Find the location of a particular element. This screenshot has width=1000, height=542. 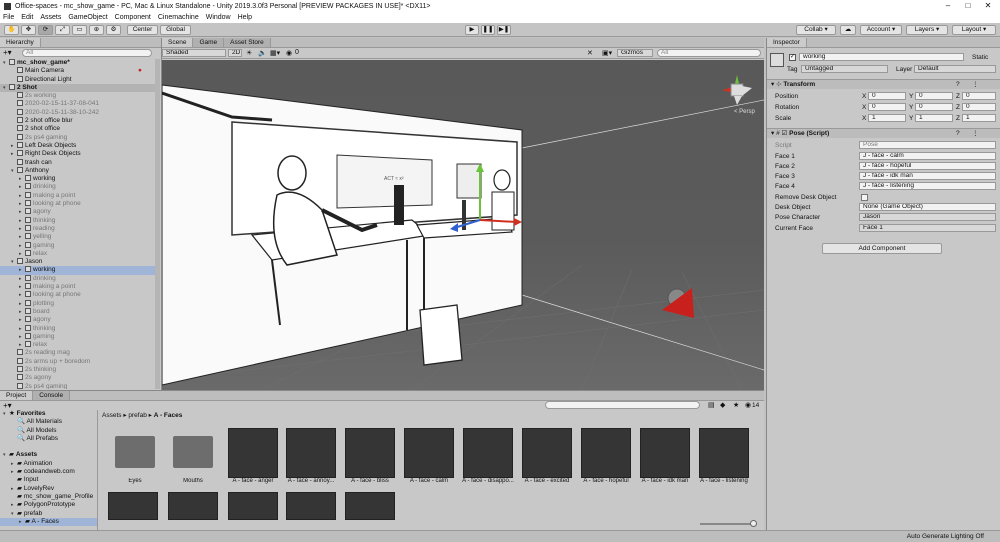

step-button: ▶❚ is located at coordinates (504, 30).